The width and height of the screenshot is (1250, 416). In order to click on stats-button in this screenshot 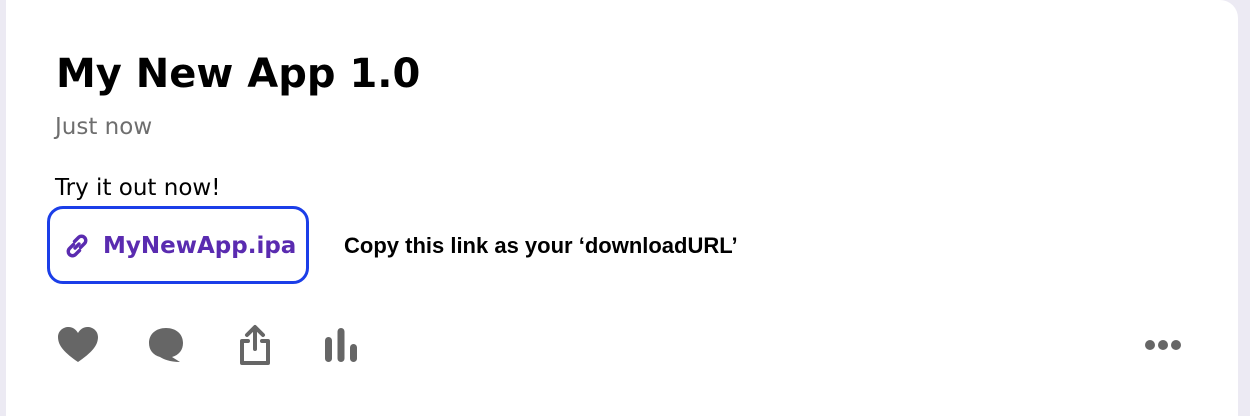, I will do `click(341, 345)`.